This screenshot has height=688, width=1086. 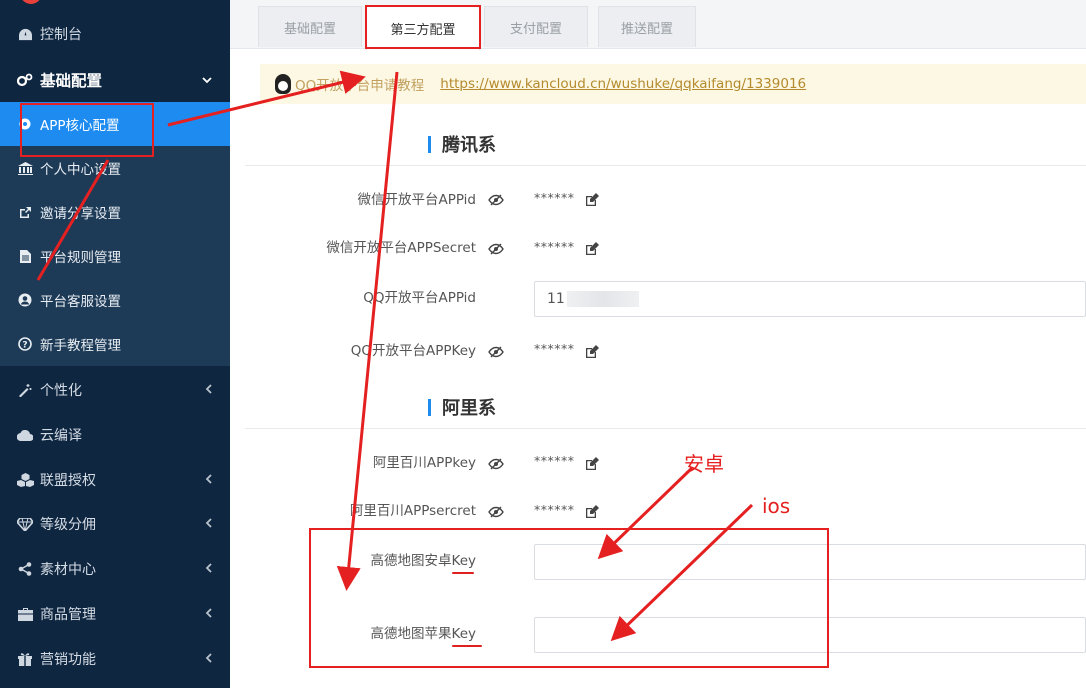 What do you see at coordinates (536, 26) in the screenshot?
I see `tab-payment-config: 支付配置` at bounding box center [536, 26].